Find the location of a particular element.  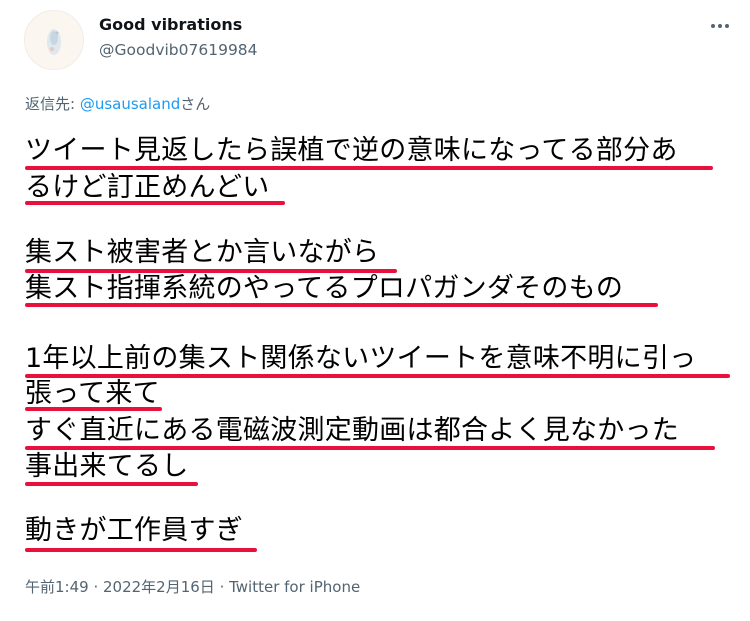

tweet-line: 集スト被害者とか言いながら is located at coordinates (202, 252).